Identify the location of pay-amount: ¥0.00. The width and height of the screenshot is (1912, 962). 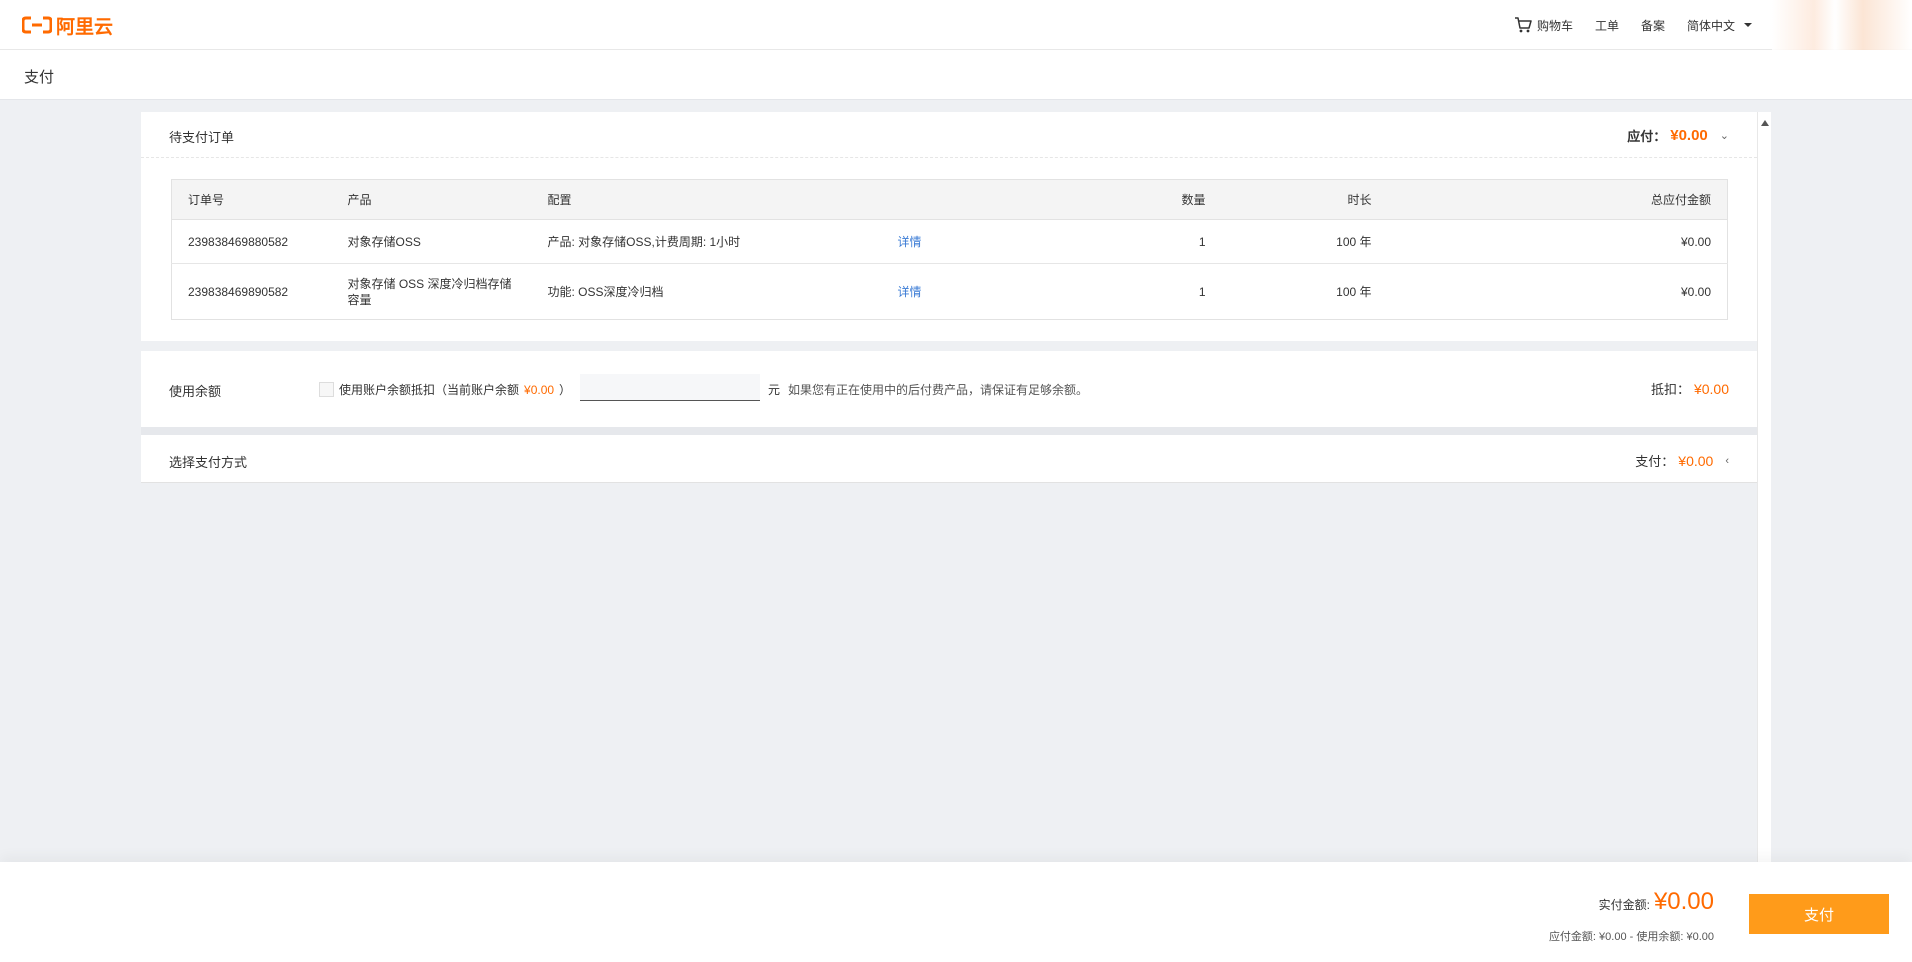
(1696, 460).